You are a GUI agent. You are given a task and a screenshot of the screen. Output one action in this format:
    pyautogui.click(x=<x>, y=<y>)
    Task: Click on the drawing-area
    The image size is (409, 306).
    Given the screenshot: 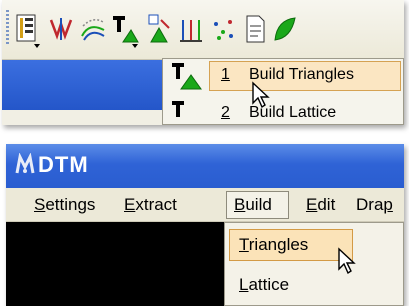 What is the action you would take?
    pyautogui.click(x=116, y=264)
    